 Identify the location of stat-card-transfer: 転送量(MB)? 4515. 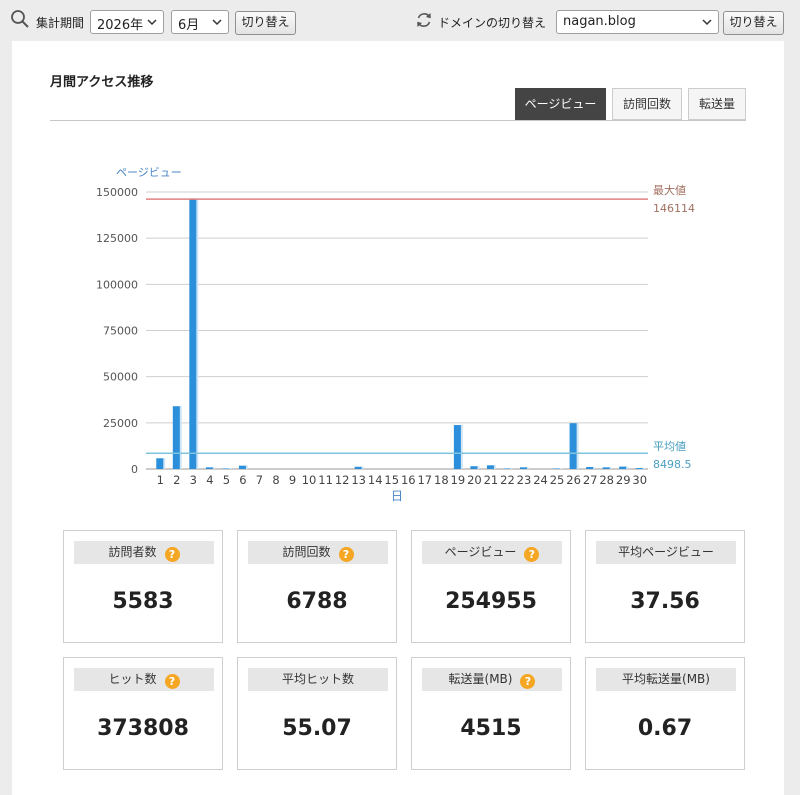
(491, 713).